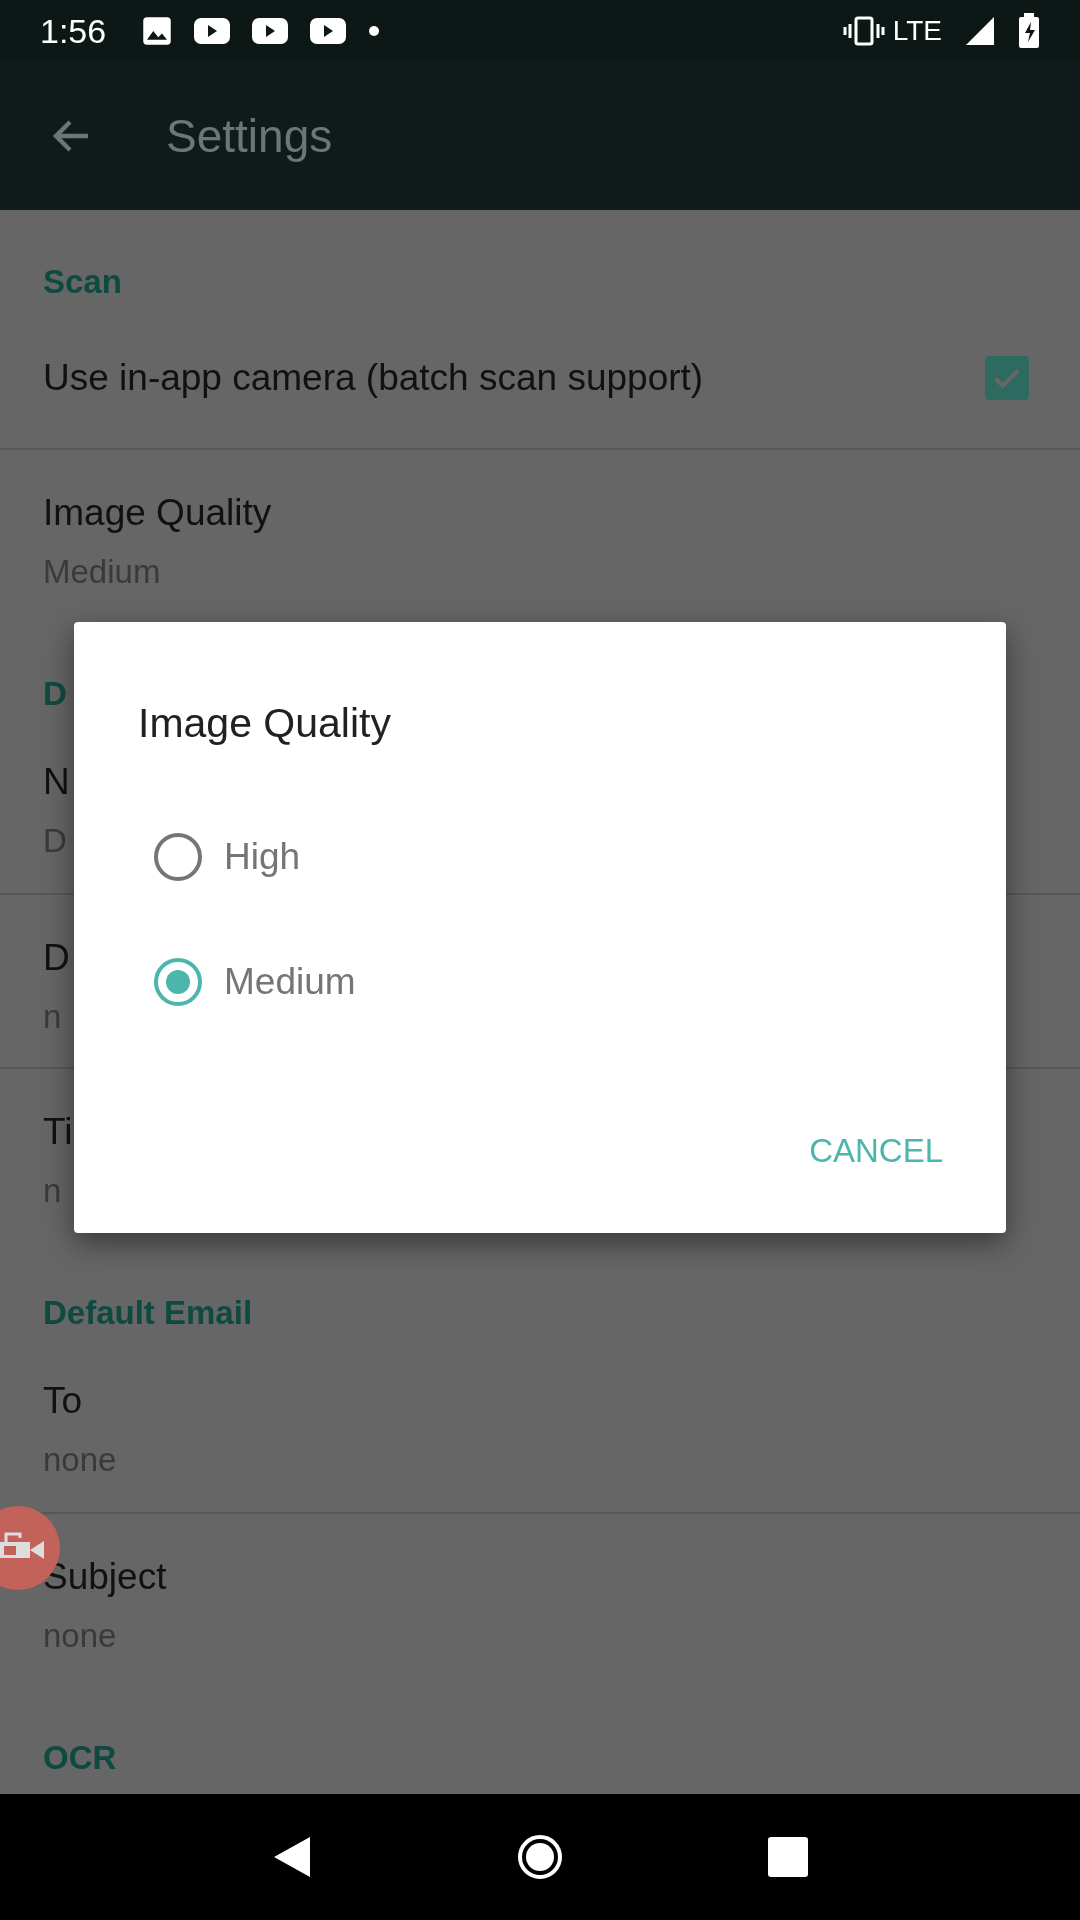  What do you see at coordinates (876, 1151) in the screenshot?
I see `cancel-button: CANCEL` at bounding box center [876, 1151].